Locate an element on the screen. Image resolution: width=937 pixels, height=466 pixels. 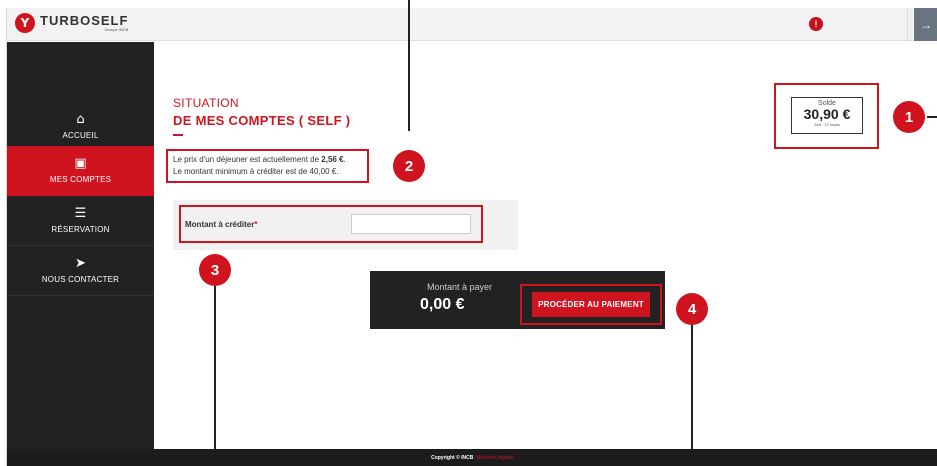
sidebar-item-nous-contacter: ➤ NOUS CONTACTER is located at coordinates (80, 271).